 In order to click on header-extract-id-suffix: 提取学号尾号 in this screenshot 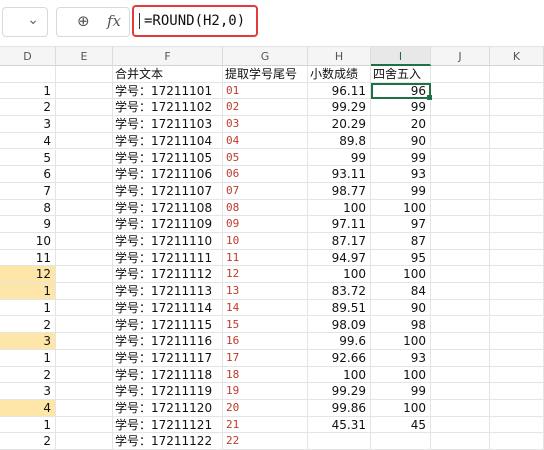, I will do `click(265, 74)`.